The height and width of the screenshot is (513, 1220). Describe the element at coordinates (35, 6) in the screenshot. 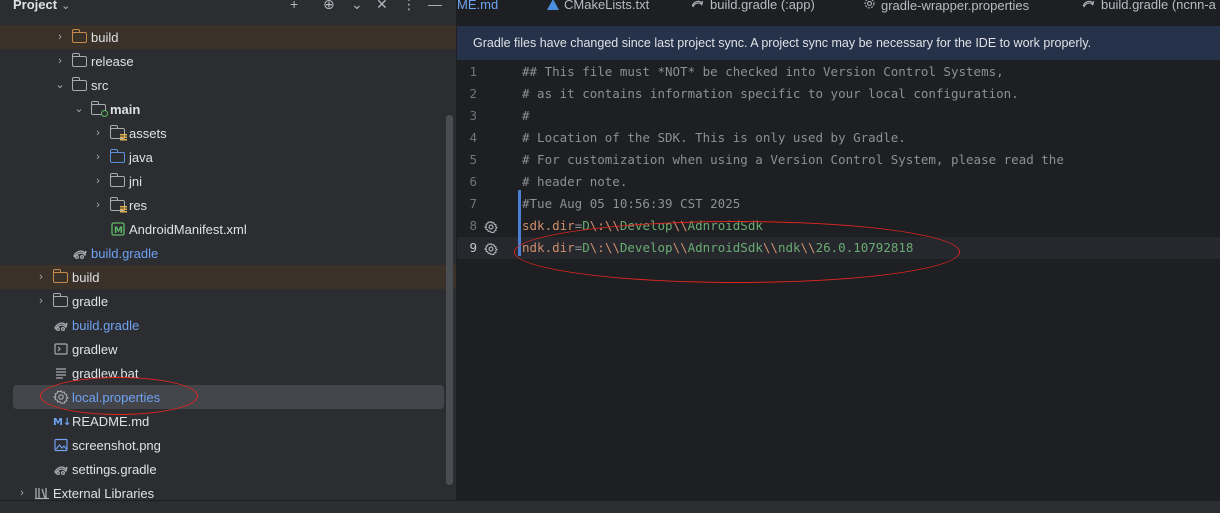

I see `project-title: Project` at that location.